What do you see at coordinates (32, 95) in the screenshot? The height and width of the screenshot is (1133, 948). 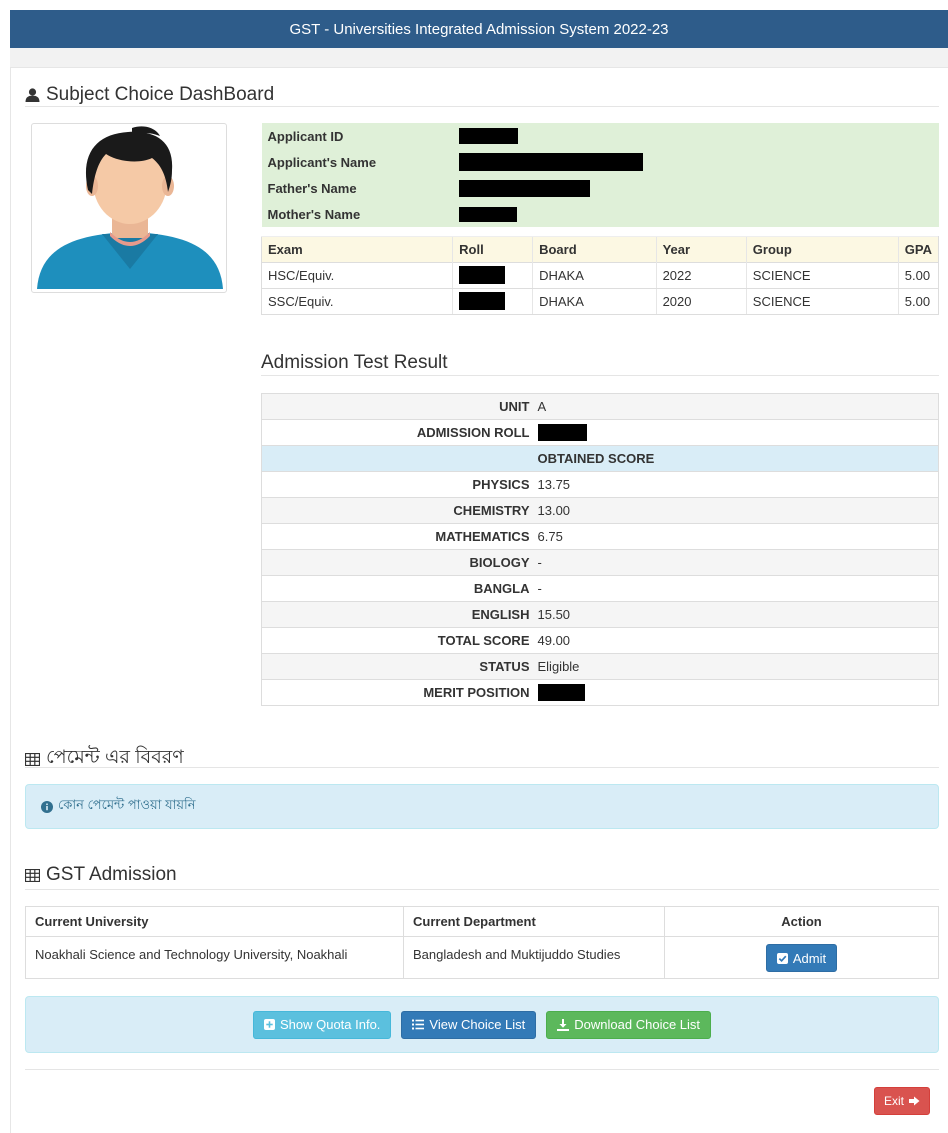 I see `user-icon` at bounding box center [32, 95].